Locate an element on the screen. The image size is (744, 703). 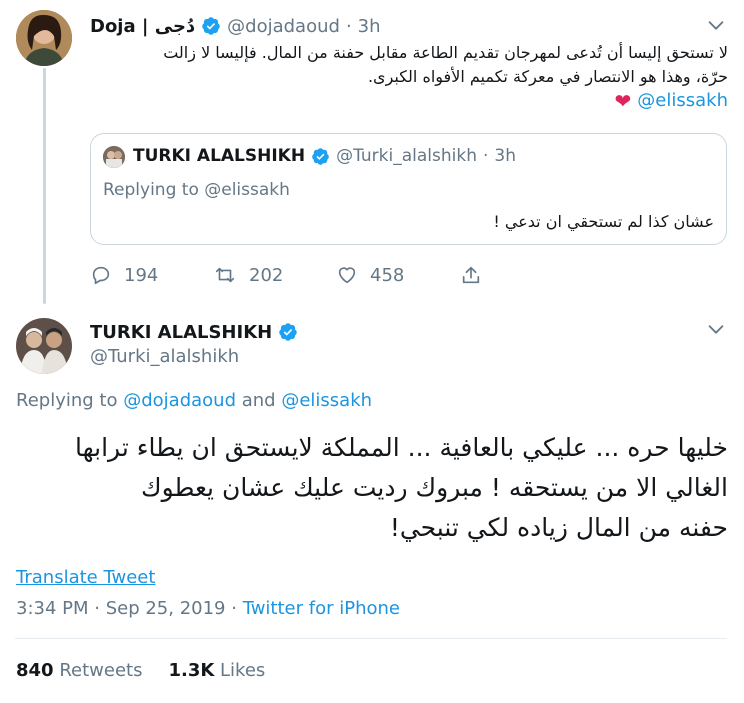
replying-to-prefix: Replying to is located at coordinates (67, 400).